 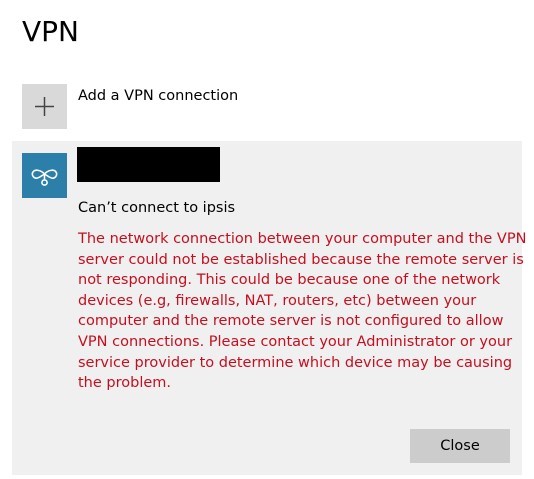 I want to click on page-title: VPN, so click(x=50, y=31).